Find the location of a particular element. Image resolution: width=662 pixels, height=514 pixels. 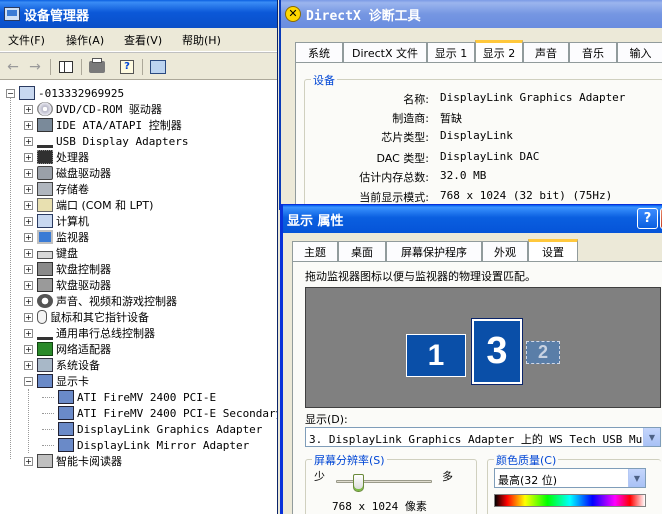

tree-item: + 键盘 is located at coordinates (51, 253).